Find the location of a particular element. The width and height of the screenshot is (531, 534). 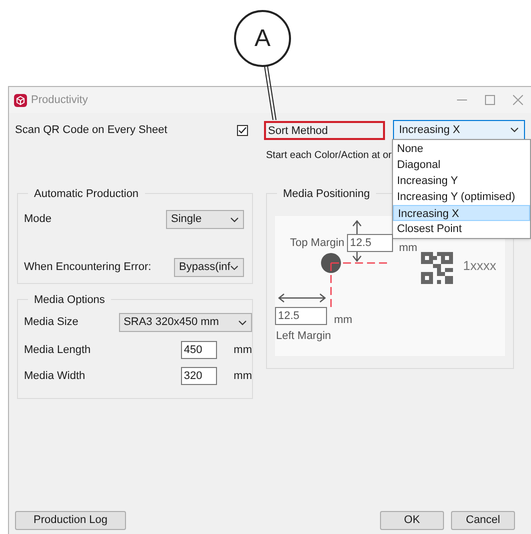

field-label: Left Margin is located at coordinates (304, 336).